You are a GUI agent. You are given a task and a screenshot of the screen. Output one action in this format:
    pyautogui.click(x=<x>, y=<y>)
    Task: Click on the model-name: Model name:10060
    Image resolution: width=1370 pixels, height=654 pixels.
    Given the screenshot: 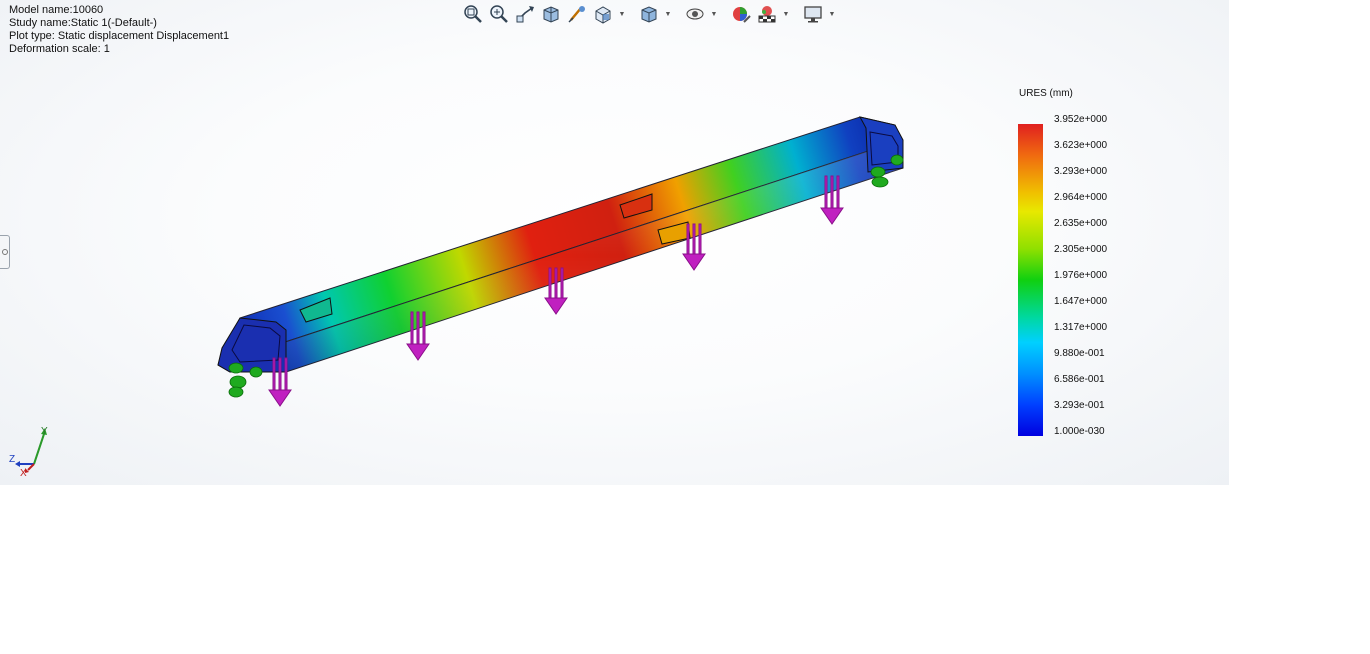 What is the action you would take?
    pyautogui.click(x=56, y=10)
    